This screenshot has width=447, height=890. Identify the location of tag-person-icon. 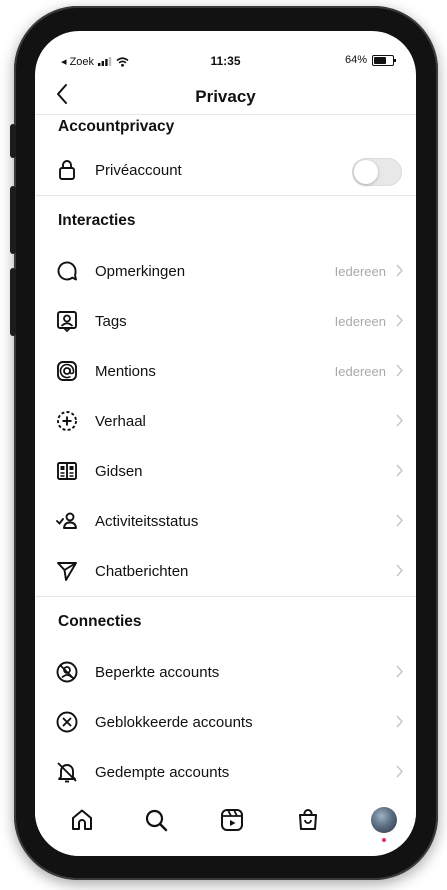
(67, 322).